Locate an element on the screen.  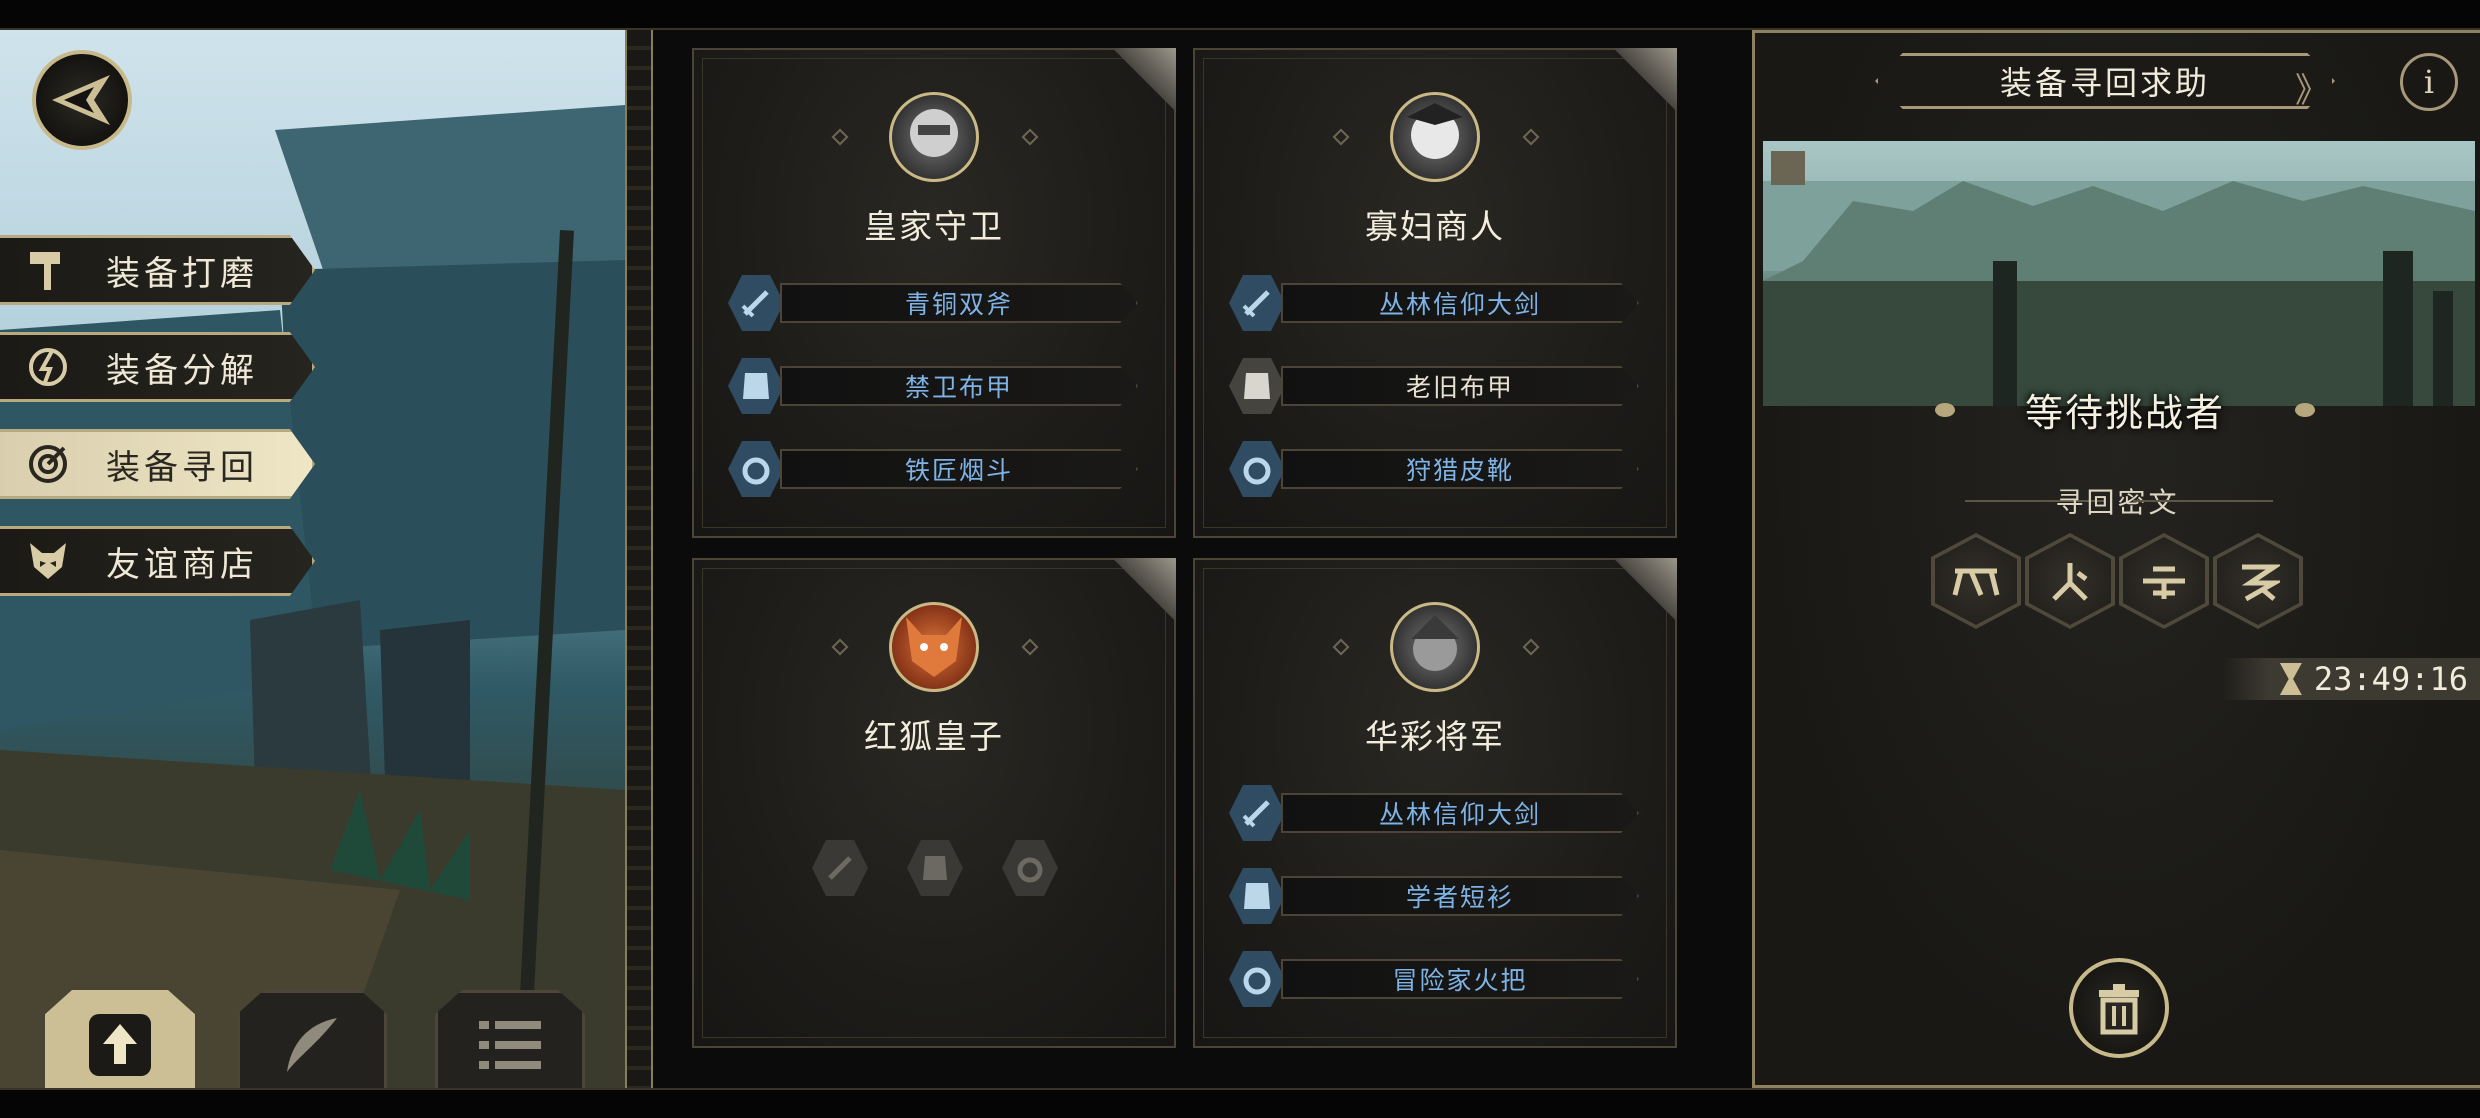
feather-icon is located at coordinates (312, 1045).